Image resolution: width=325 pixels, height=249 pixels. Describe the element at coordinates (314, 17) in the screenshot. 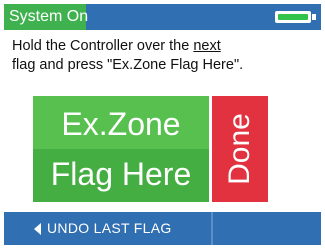

I see `battery-tip` at that location.